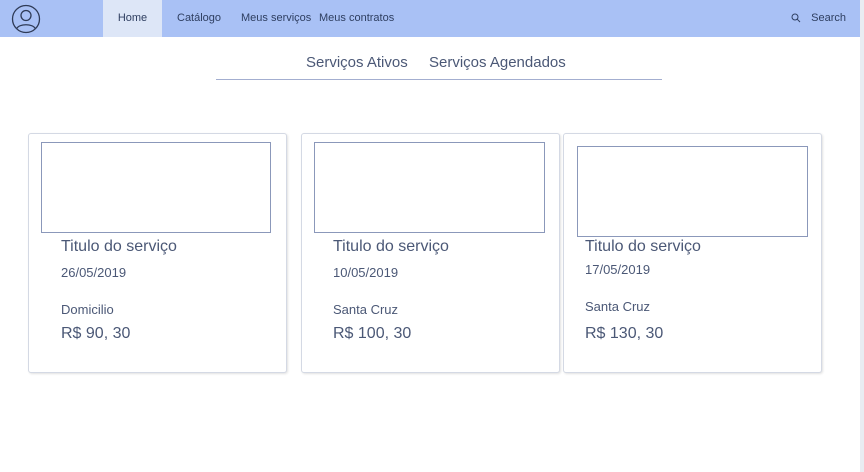 The height and width of the screenshot is (472, 864). What do you see at coordinates (132, 18) in the screenshot?
I see `nav-home: Home` at bounding box center [132, 18].